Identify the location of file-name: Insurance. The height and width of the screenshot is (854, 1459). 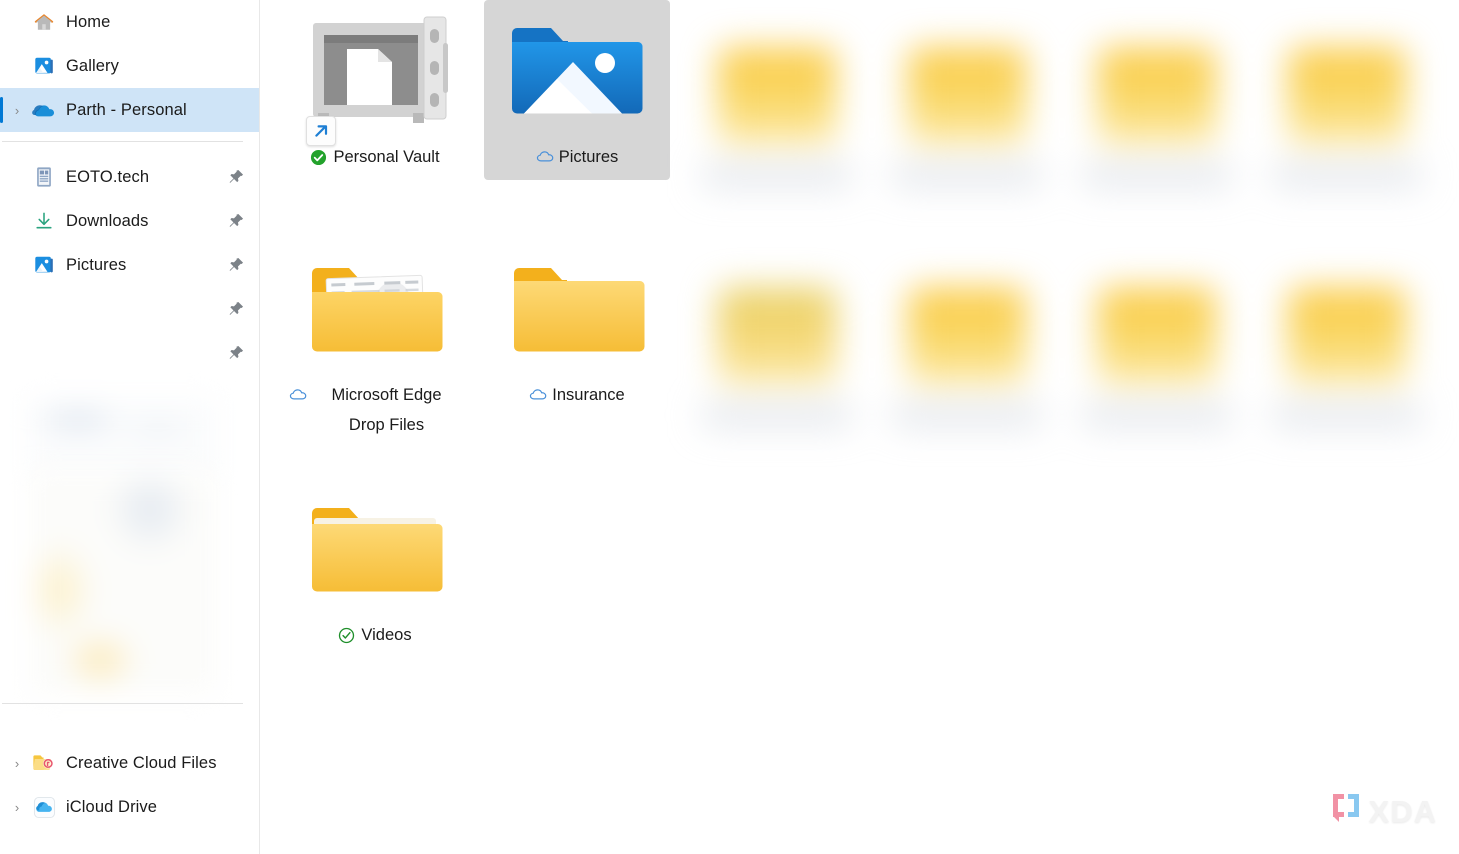
(588, 395).